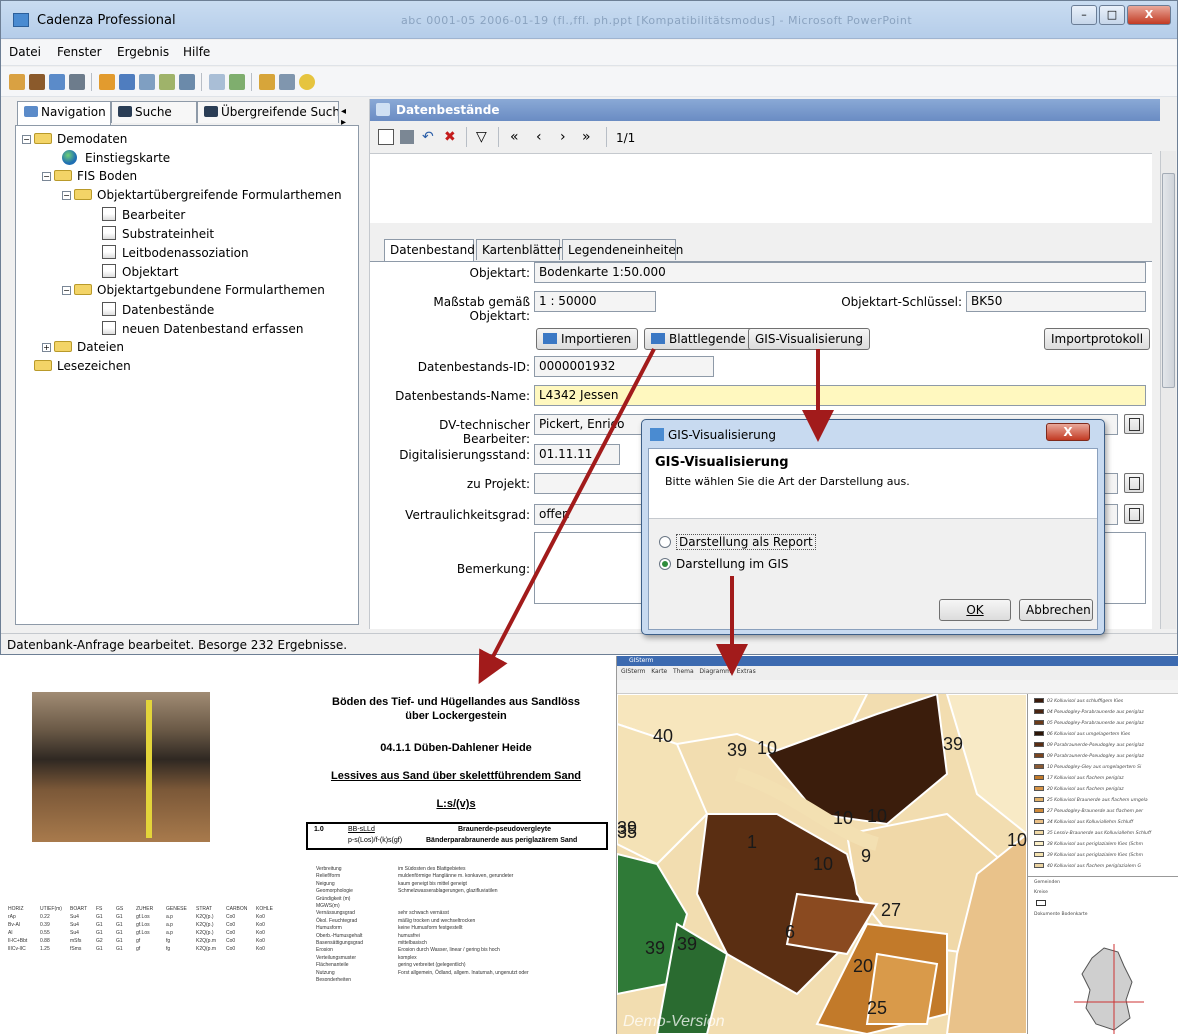 This screenshot has height=1034, width=1178. I want to click on tab-navigation: Navigation, so click(64, 113).